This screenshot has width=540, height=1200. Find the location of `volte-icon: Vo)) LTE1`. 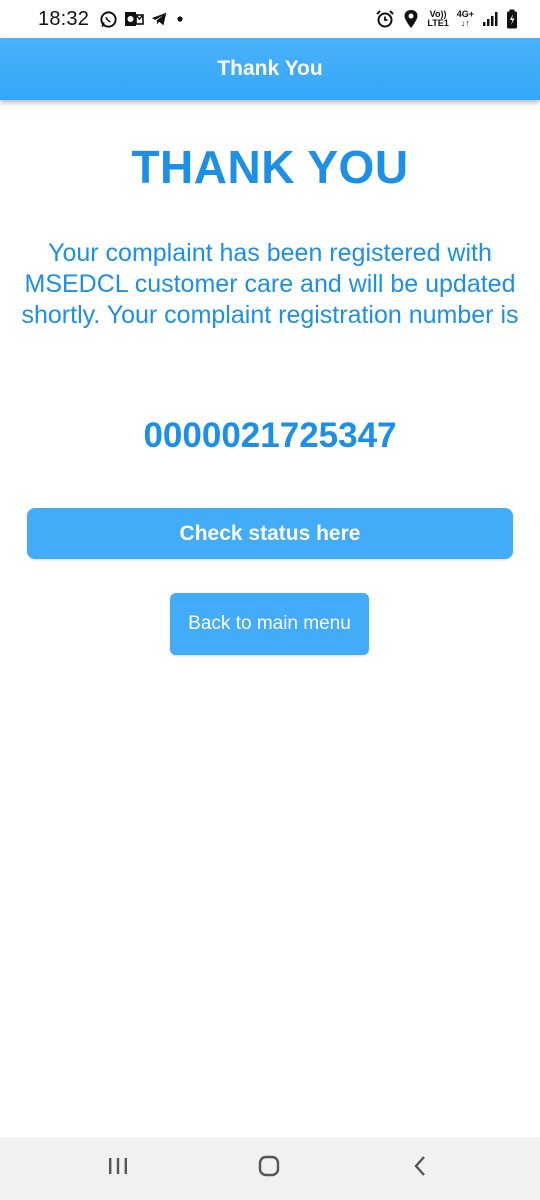

volte-icon: Vo)) LTE1 is located at coordinates (437, 19).